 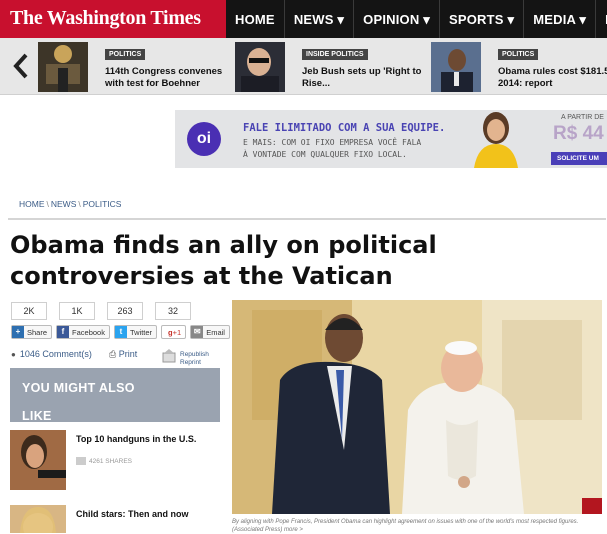 What do you see at coordinates (582, 117) in the screenshot?
I see `ad-price-label: A PARTIR DE` at bounding box center [582, 117].